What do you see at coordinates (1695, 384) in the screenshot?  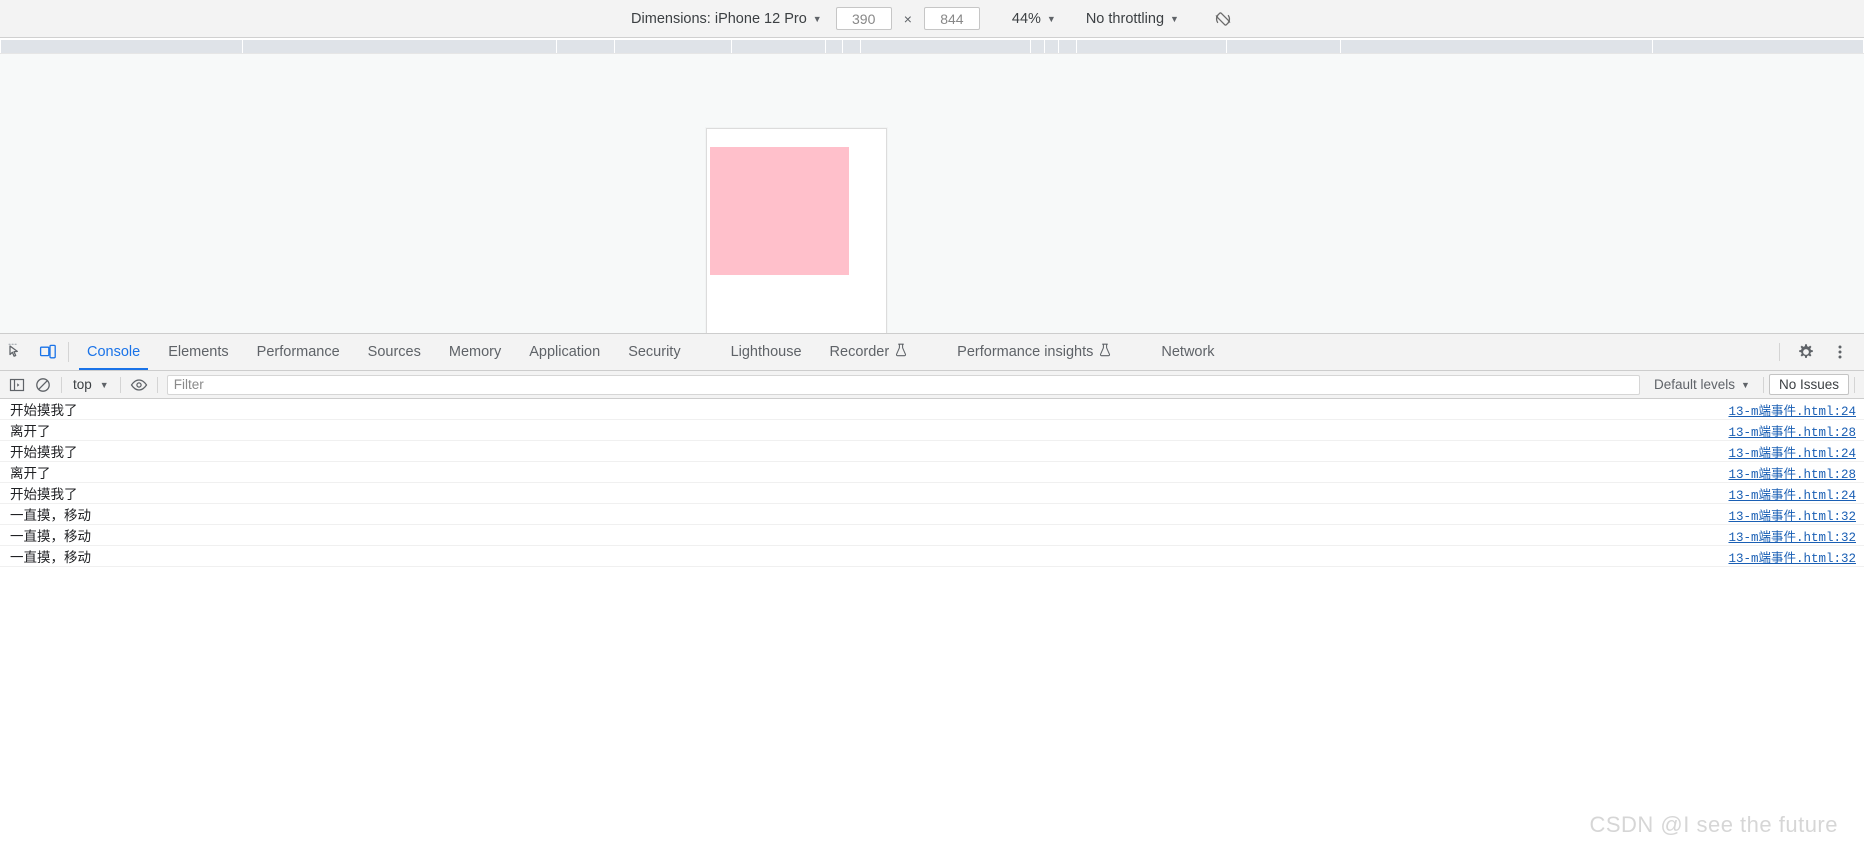 I see `log-levels-label: Default levels` at bounding box center [1695, 384].